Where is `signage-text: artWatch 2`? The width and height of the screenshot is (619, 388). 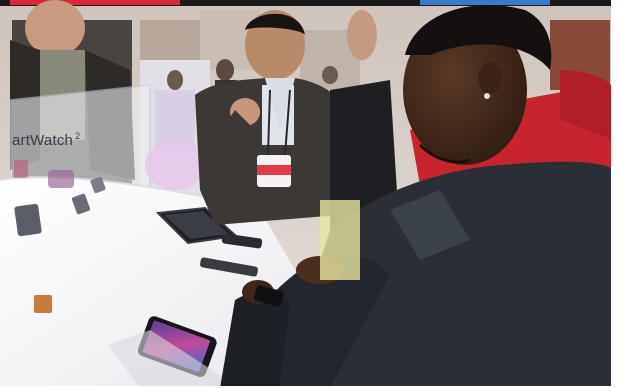 signage-text: artWatch 2 is located at coordinates (46, 140).